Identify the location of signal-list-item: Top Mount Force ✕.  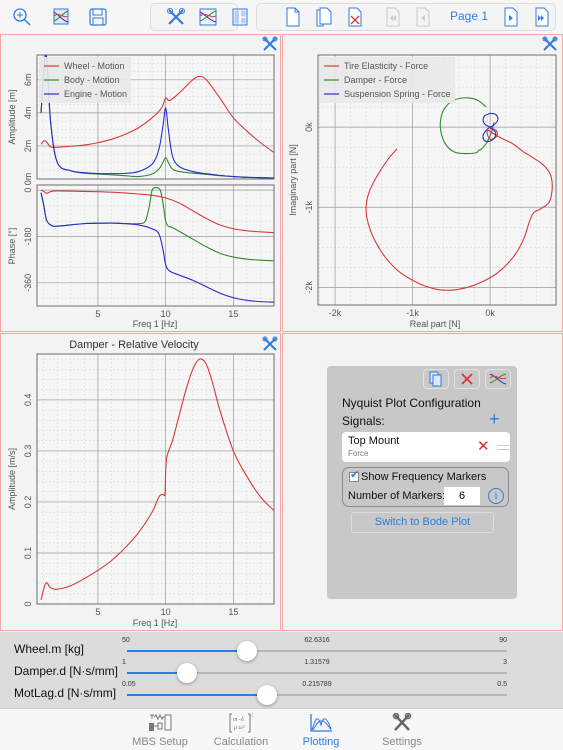
(426, 447).